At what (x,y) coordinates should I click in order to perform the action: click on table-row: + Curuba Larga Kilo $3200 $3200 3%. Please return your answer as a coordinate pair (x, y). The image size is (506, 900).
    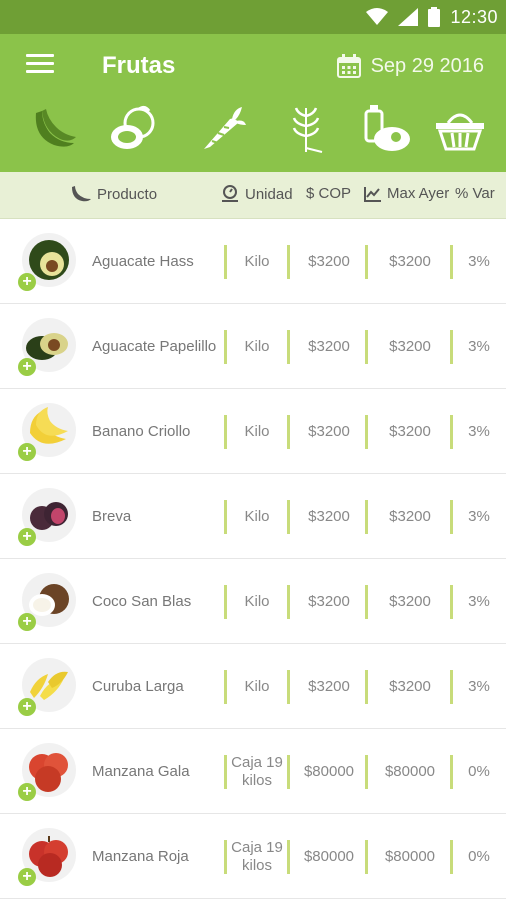
    Looking at the image, I should click on (253, 686).